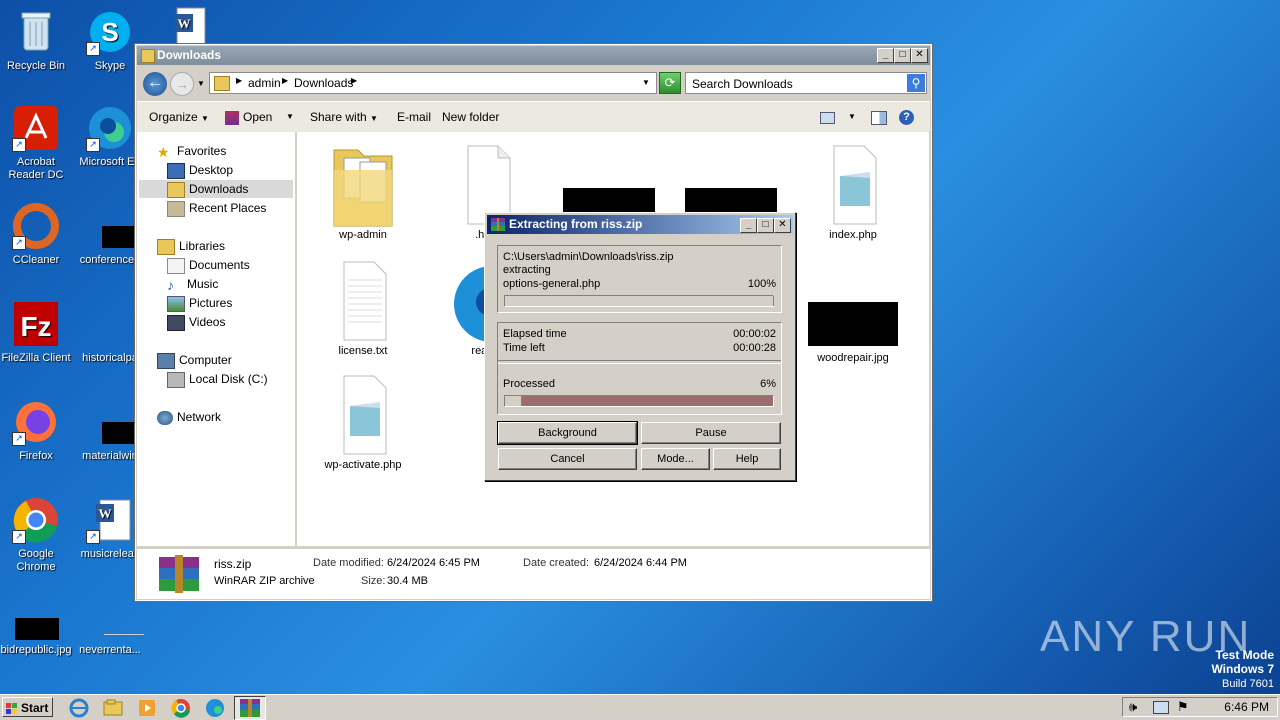  Describe the element at coordinates (711, 433) in the screenshot. I see `pause-button: Pause` at that location.